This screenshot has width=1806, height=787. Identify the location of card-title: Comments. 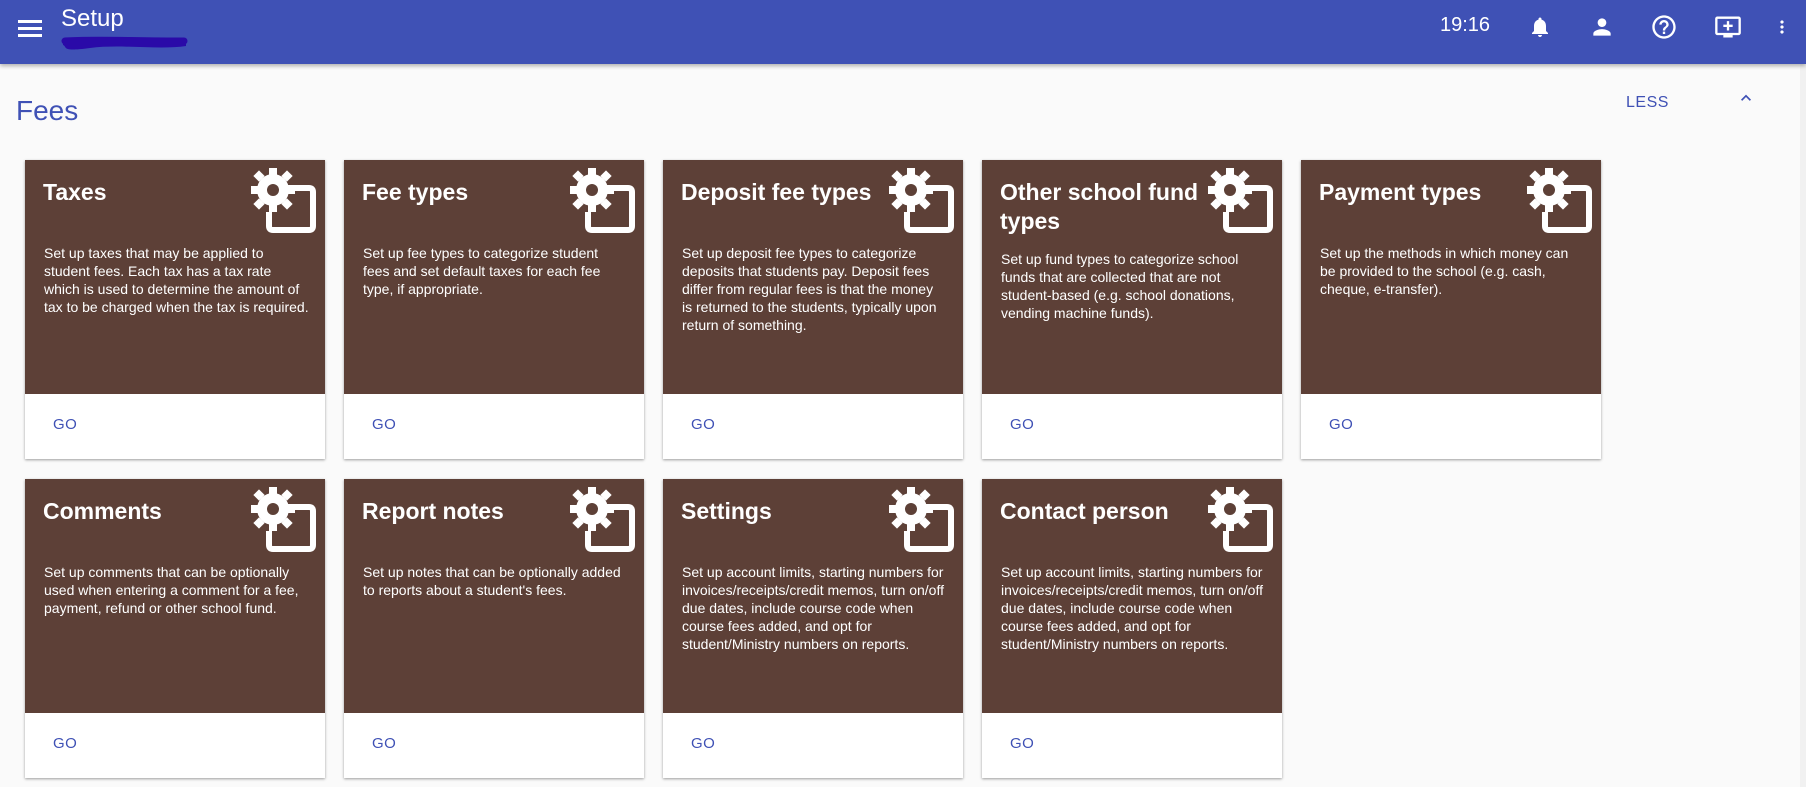
(102, 511).